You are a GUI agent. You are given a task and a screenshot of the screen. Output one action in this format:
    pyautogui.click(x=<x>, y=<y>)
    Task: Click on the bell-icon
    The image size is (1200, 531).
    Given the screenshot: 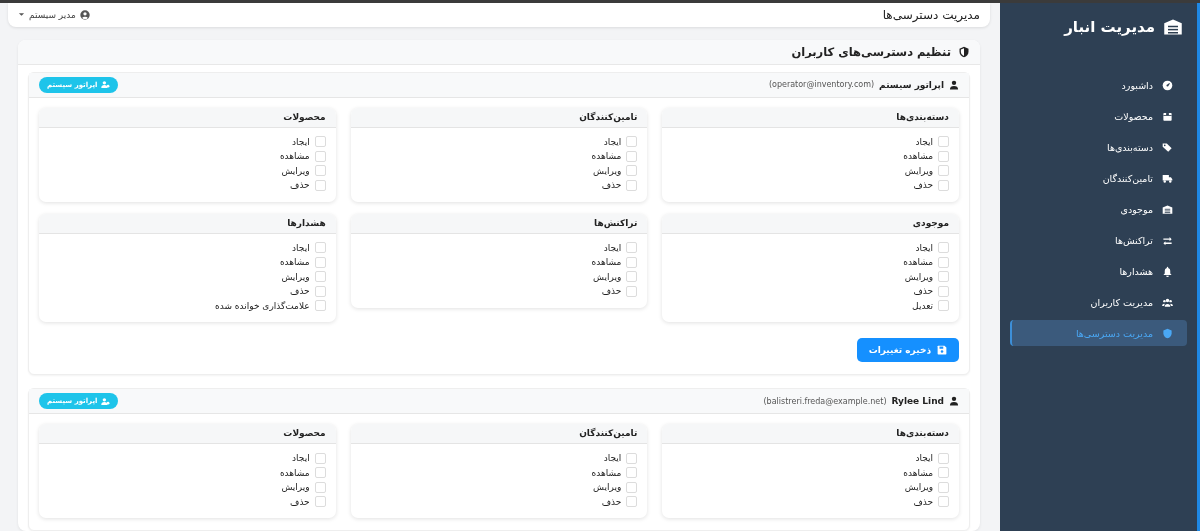 What is the action you would take?
    pyautogui.click(x=1167, y=271)
    